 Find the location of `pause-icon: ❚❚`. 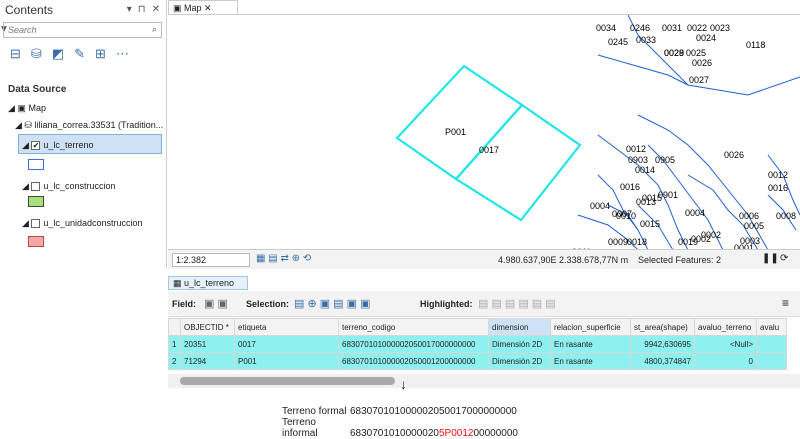

pause-icon: ❚❚ is located at coordinates (770, 258).